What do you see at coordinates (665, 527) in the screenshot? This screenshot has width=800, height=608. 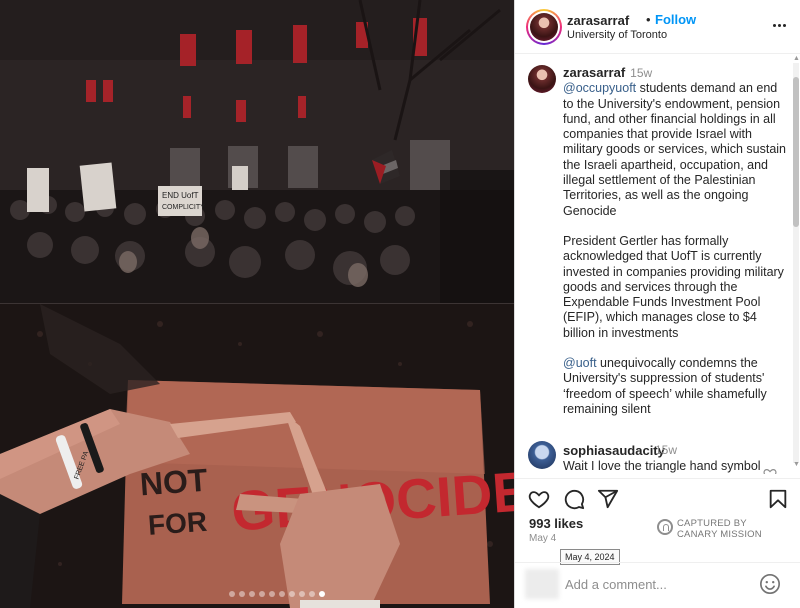 I see `canary-logo-icon` at bounding box center [665, 527].